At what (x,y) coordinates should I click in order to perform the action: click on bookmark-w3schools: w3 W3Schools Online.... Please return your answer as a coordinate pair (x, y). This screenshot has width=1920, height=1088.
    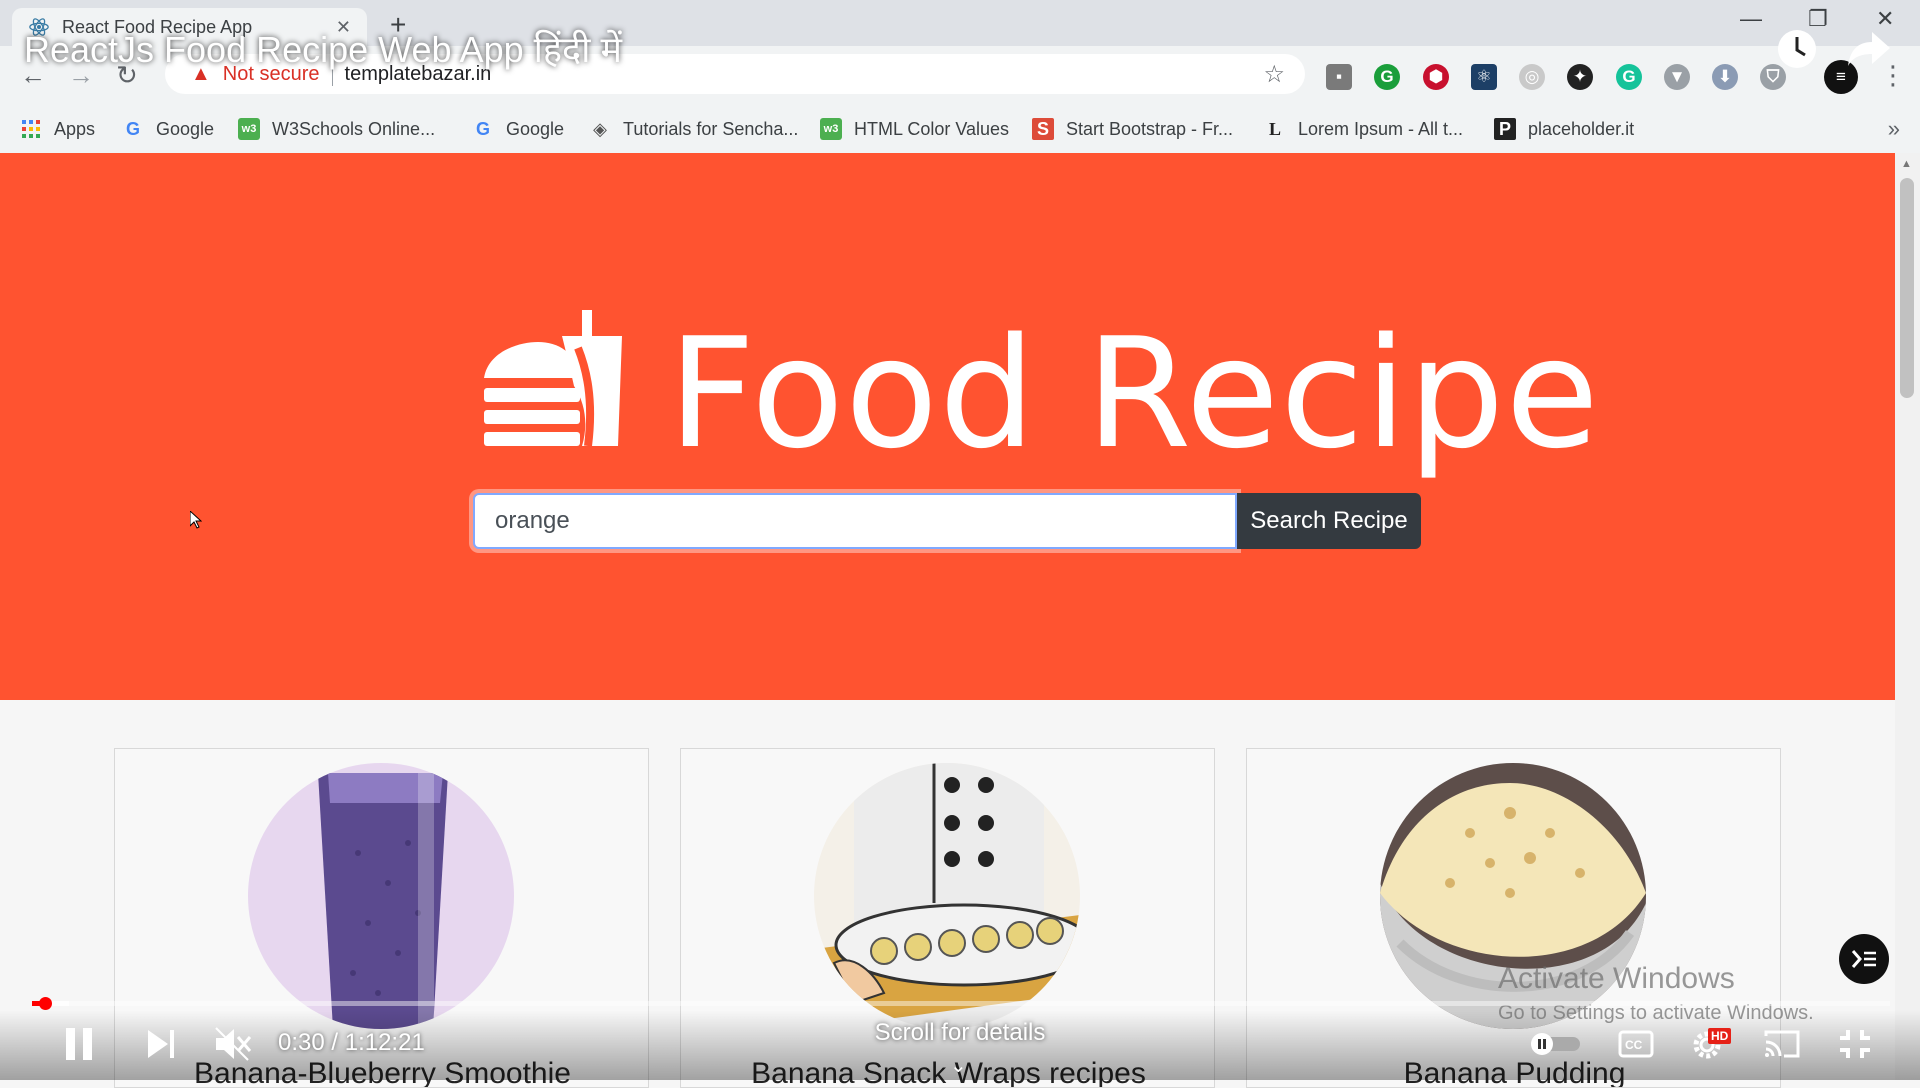
    Looking at the image, I should click on (336, 129).